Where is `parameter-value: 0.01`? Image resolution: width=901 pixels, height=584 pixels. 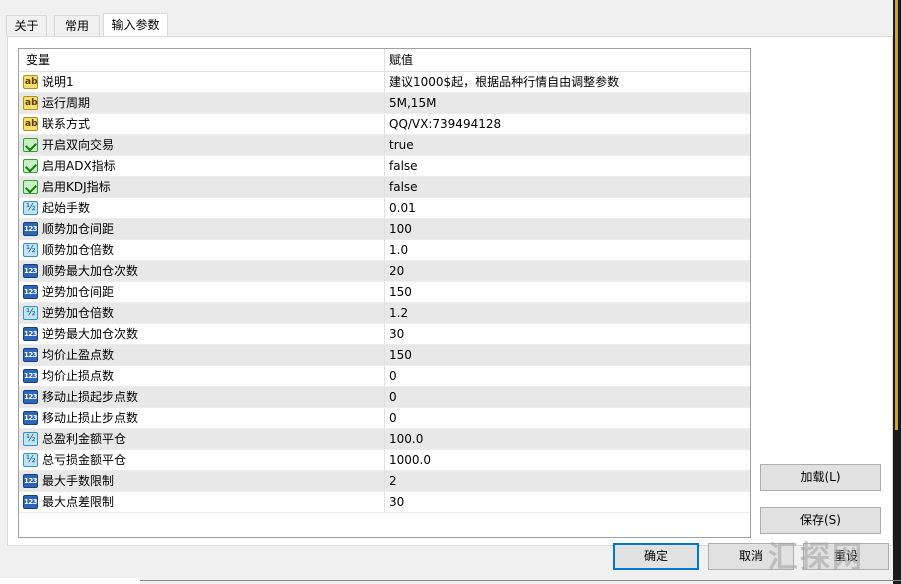 parameter-value: 0.01 is located at coordinates (567, 208).